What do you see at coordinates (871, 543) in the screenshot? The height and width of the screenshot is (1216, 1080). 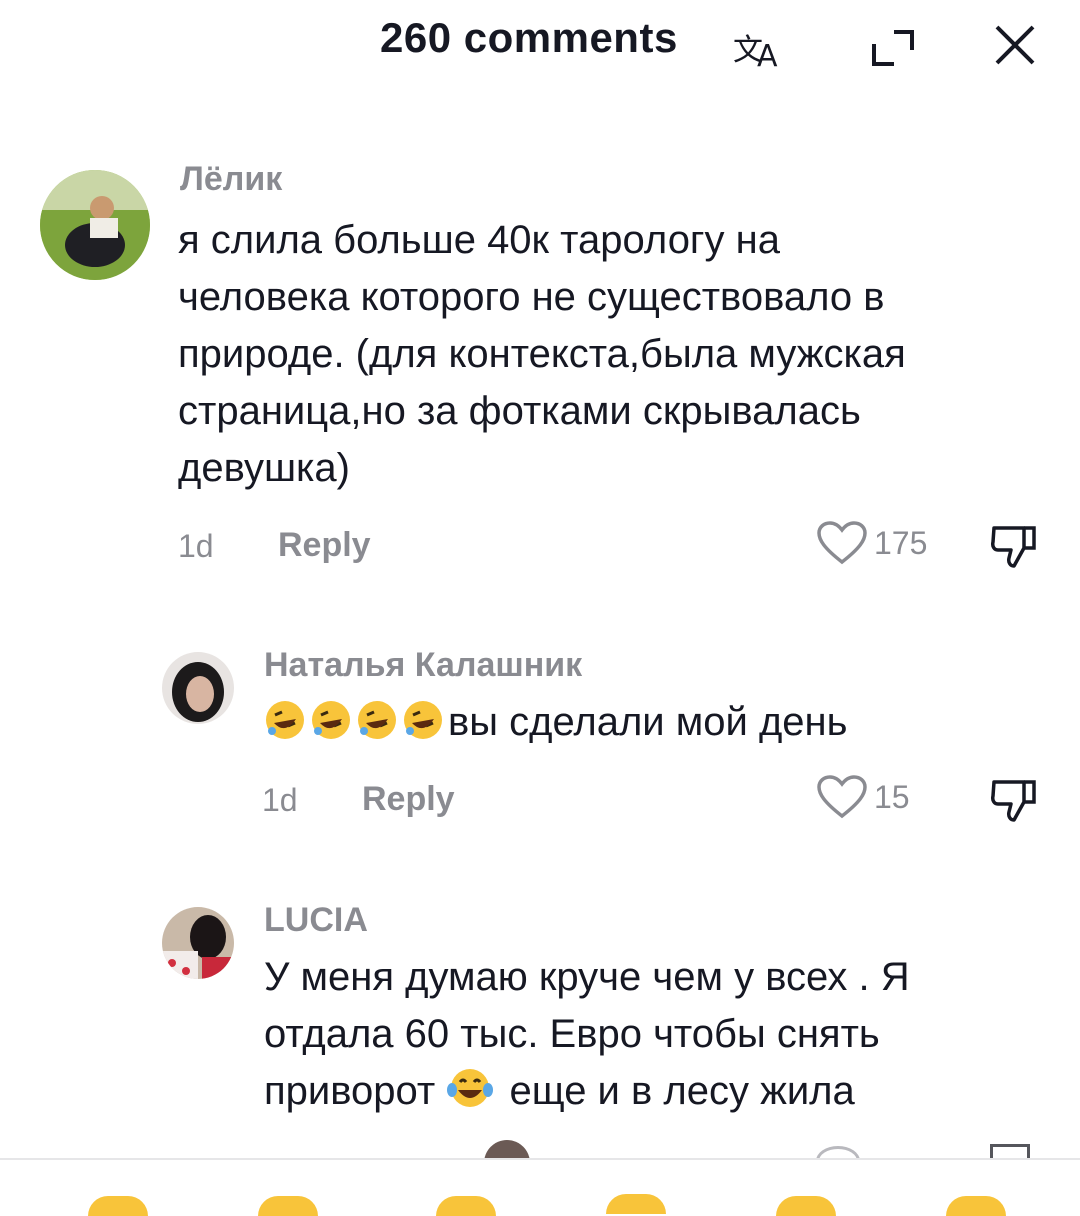 I see `like-button: 175` at bounding box center [871, 543].